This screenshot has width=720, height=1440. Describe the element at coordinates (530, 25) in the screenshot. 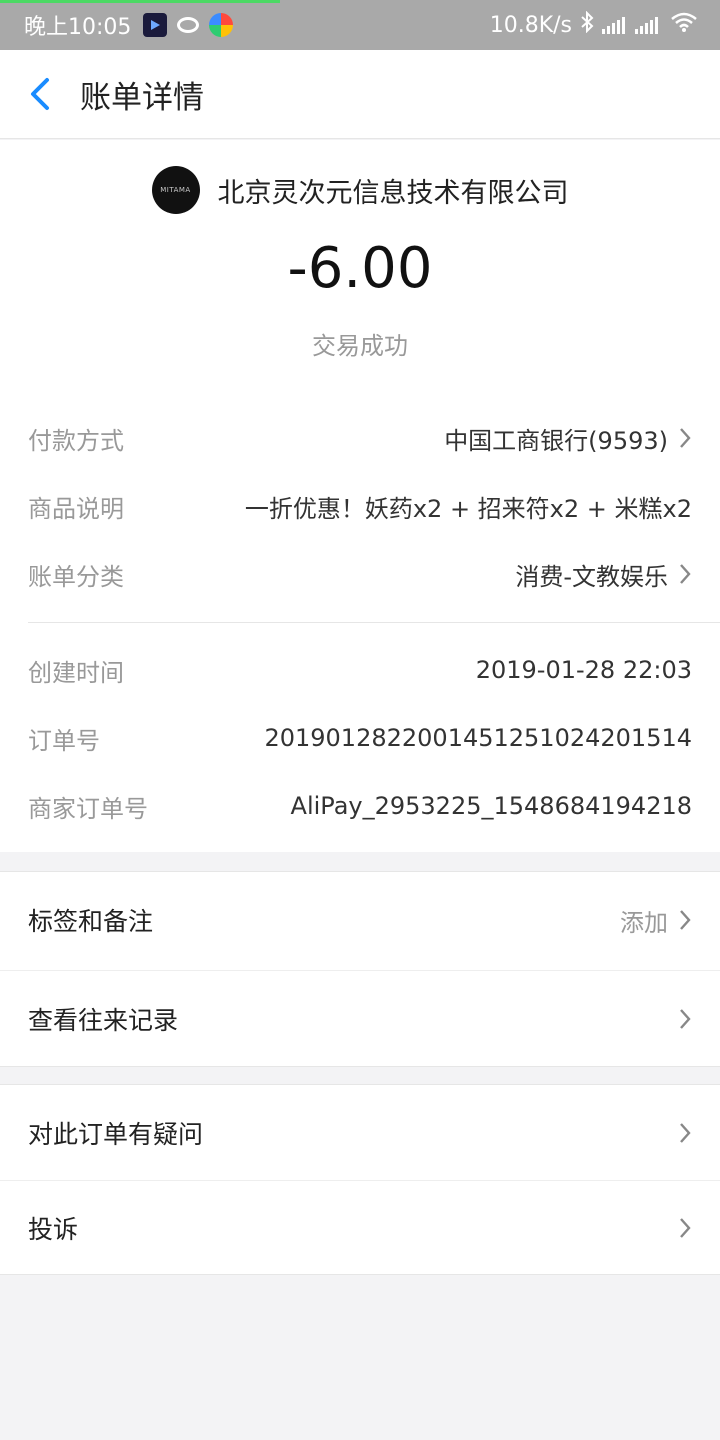

I see `network-speed: 10.8K/s` at that location.